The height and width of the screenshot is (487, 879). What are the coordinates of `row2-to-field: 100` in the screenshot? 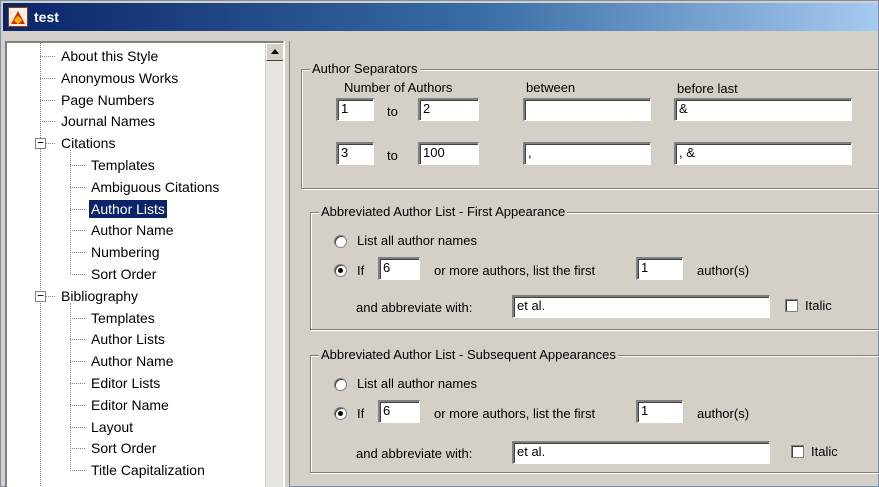 It's located at (448, 153).